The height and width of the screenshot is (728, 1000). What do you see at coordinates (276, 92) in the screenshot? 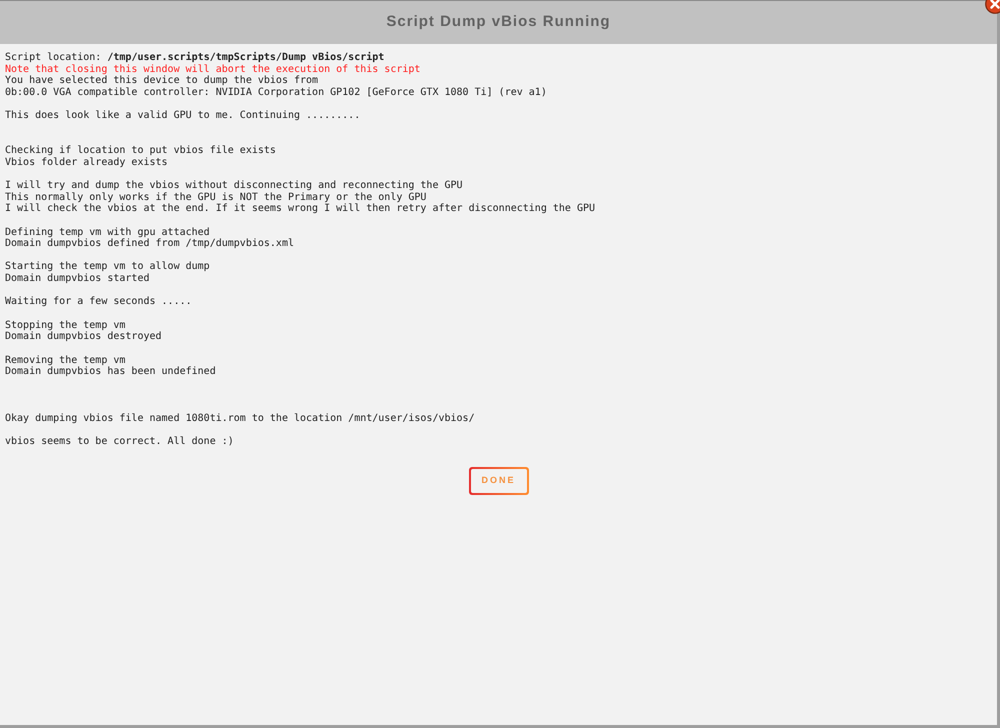
I see `output-line: 0b:00.0 VGA compatible controller: NVIDIA Corporation GP102 [GeForce GTX 1080 Ti] (rev a1)` at bounding box center [276, 92].